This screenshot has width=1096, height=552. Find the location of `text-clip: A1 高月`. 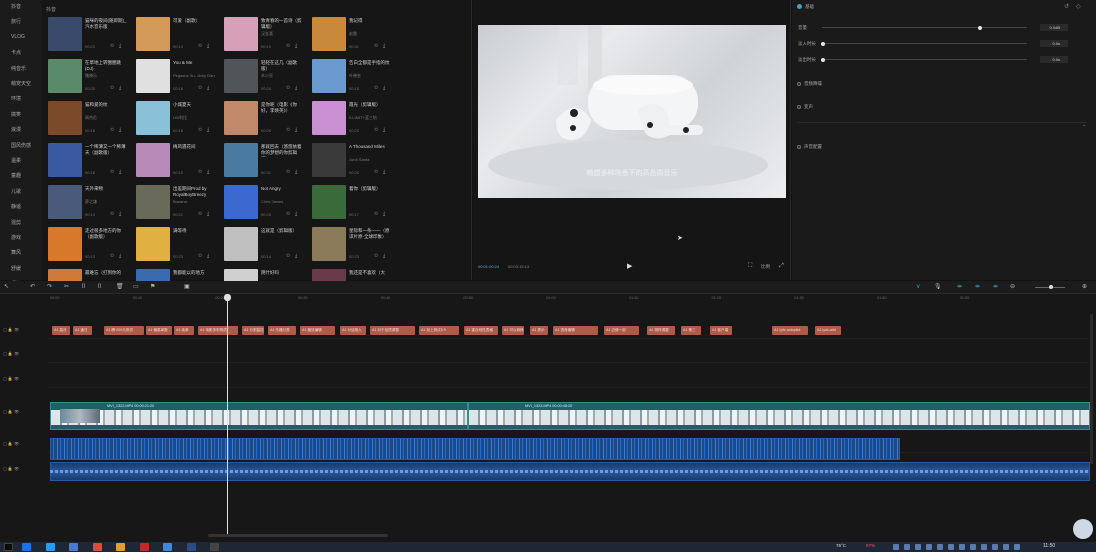

text-clip: A1 高月 is located at coordinates (61, 330).